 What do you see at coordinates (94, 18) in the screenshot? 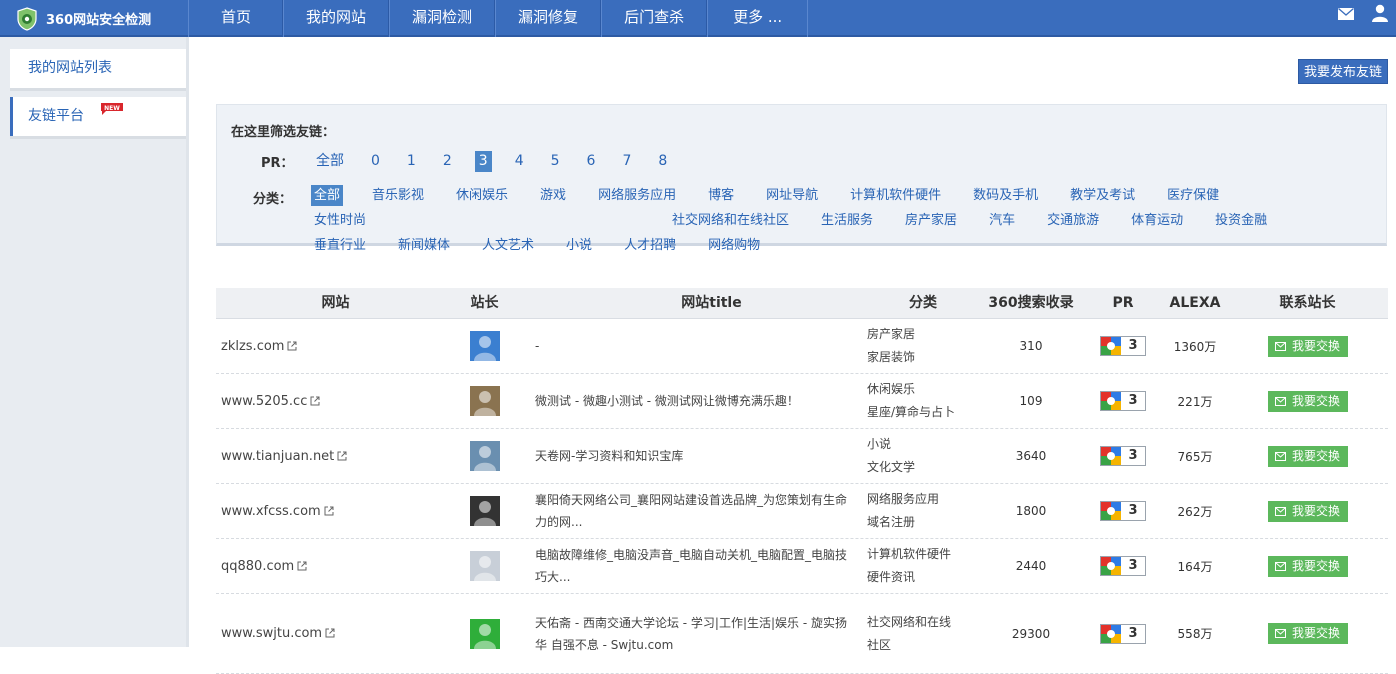
I see `brand-logo: 360网站安全检测` at bounding box center [94, 18].